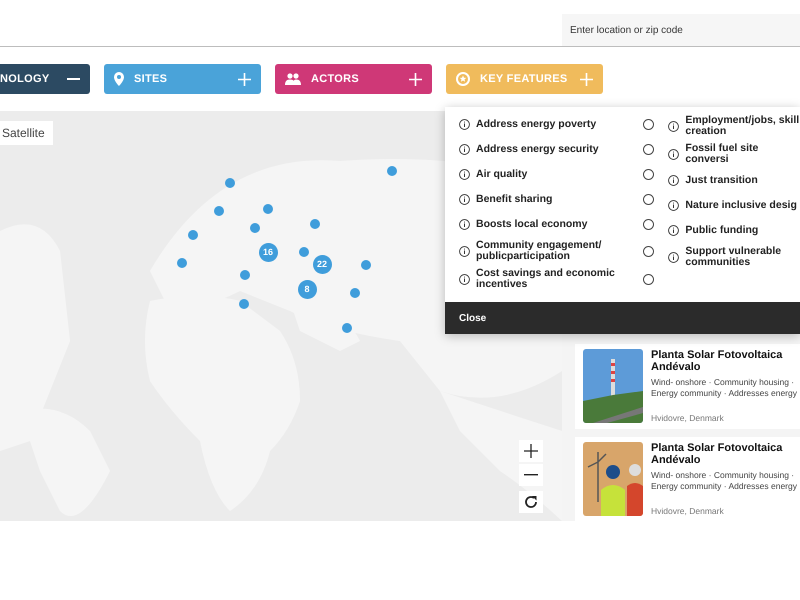  I want to click on feature-label: Just transition, so click(722, 180).